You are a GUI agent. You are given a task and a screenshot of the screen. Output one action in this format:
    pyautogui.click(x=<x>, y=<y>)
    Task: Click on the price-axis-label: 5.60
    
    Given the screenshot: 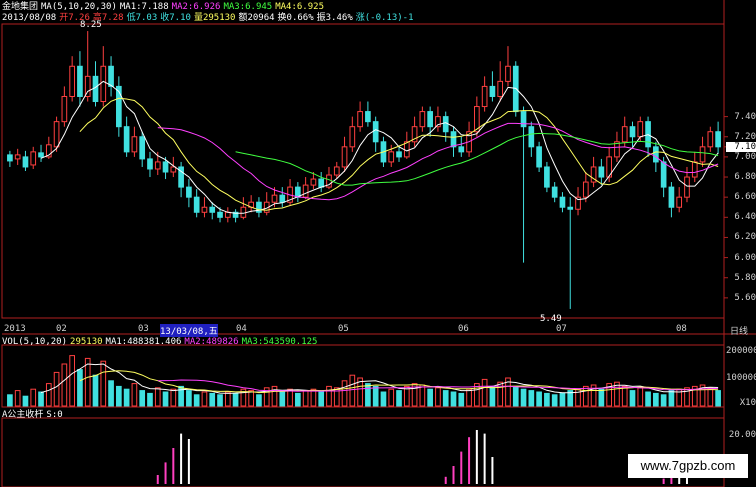 What is the action you would take?
    pyautogui.click(x=745, y=297)
    